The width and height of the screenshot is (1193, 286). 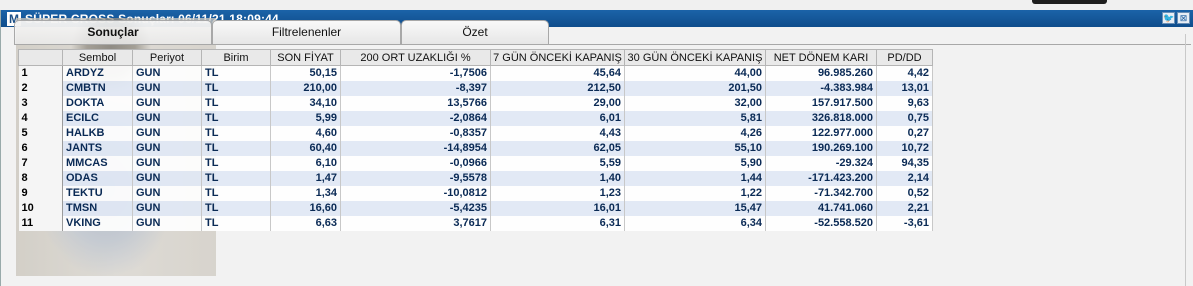 I want to click on cell-30-gun: 55,10, so click(x=695, y=148).